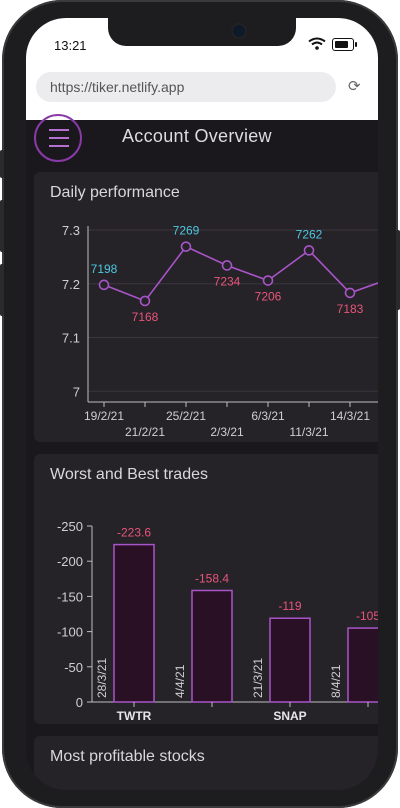 This screenshot has width=400, height=808. What do you see at coordinates (71, 338) in the screenshot?
I see `y-tick-label: 7.1` at bounding box center [71, 338].